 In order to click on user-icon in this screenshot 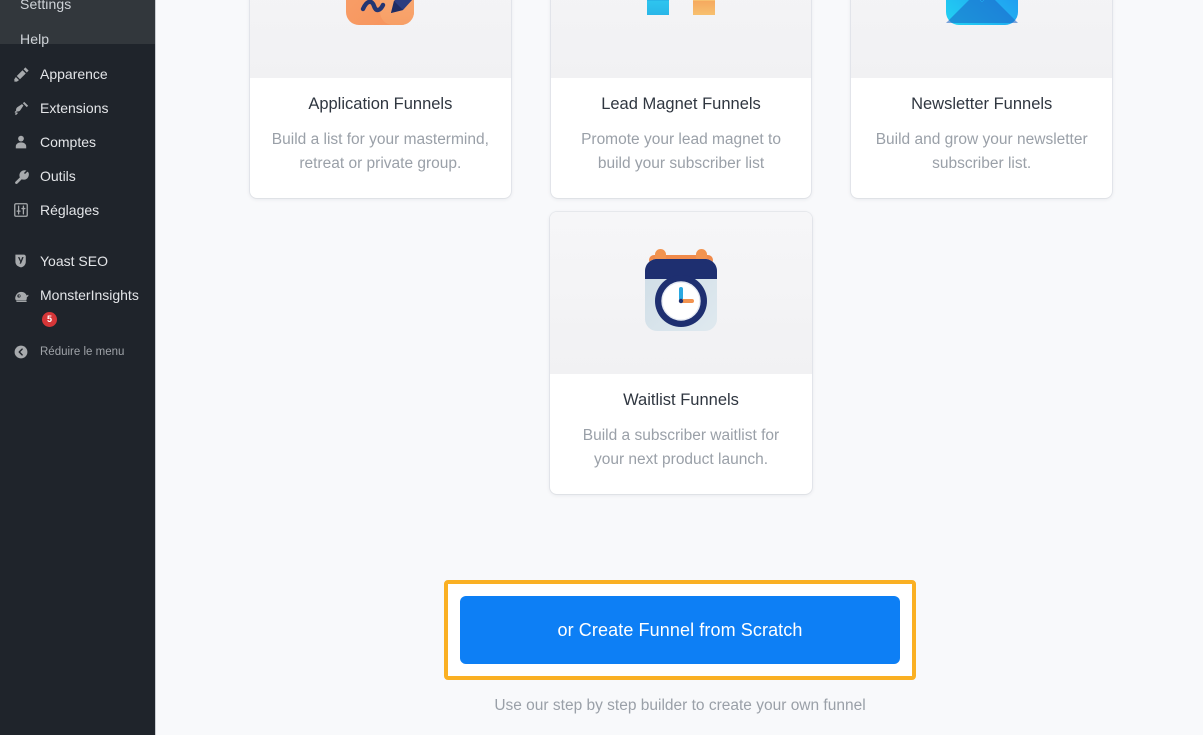, I will do `click(21, 142)`.